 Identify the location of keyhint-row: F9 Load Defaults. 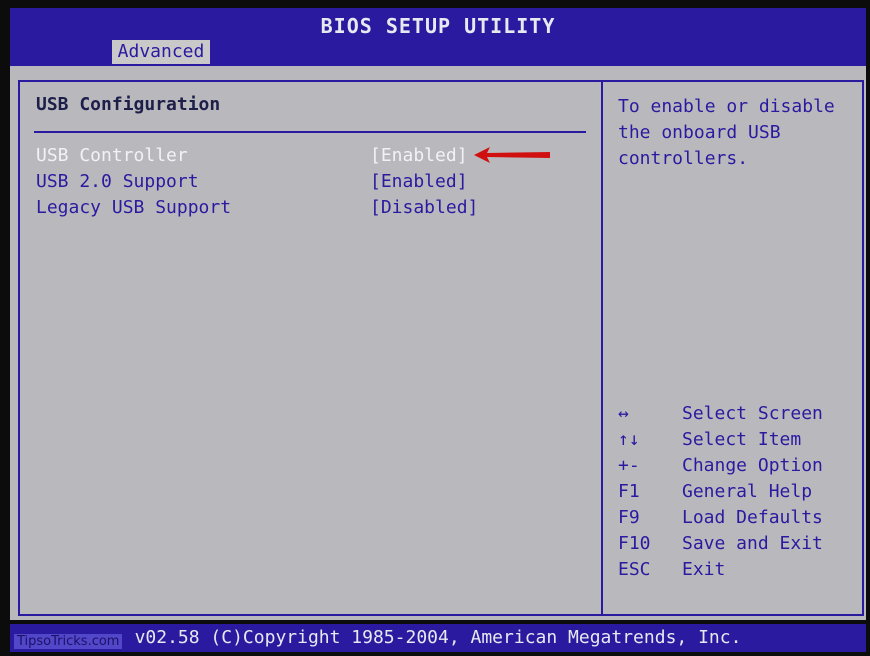
(738, 519).